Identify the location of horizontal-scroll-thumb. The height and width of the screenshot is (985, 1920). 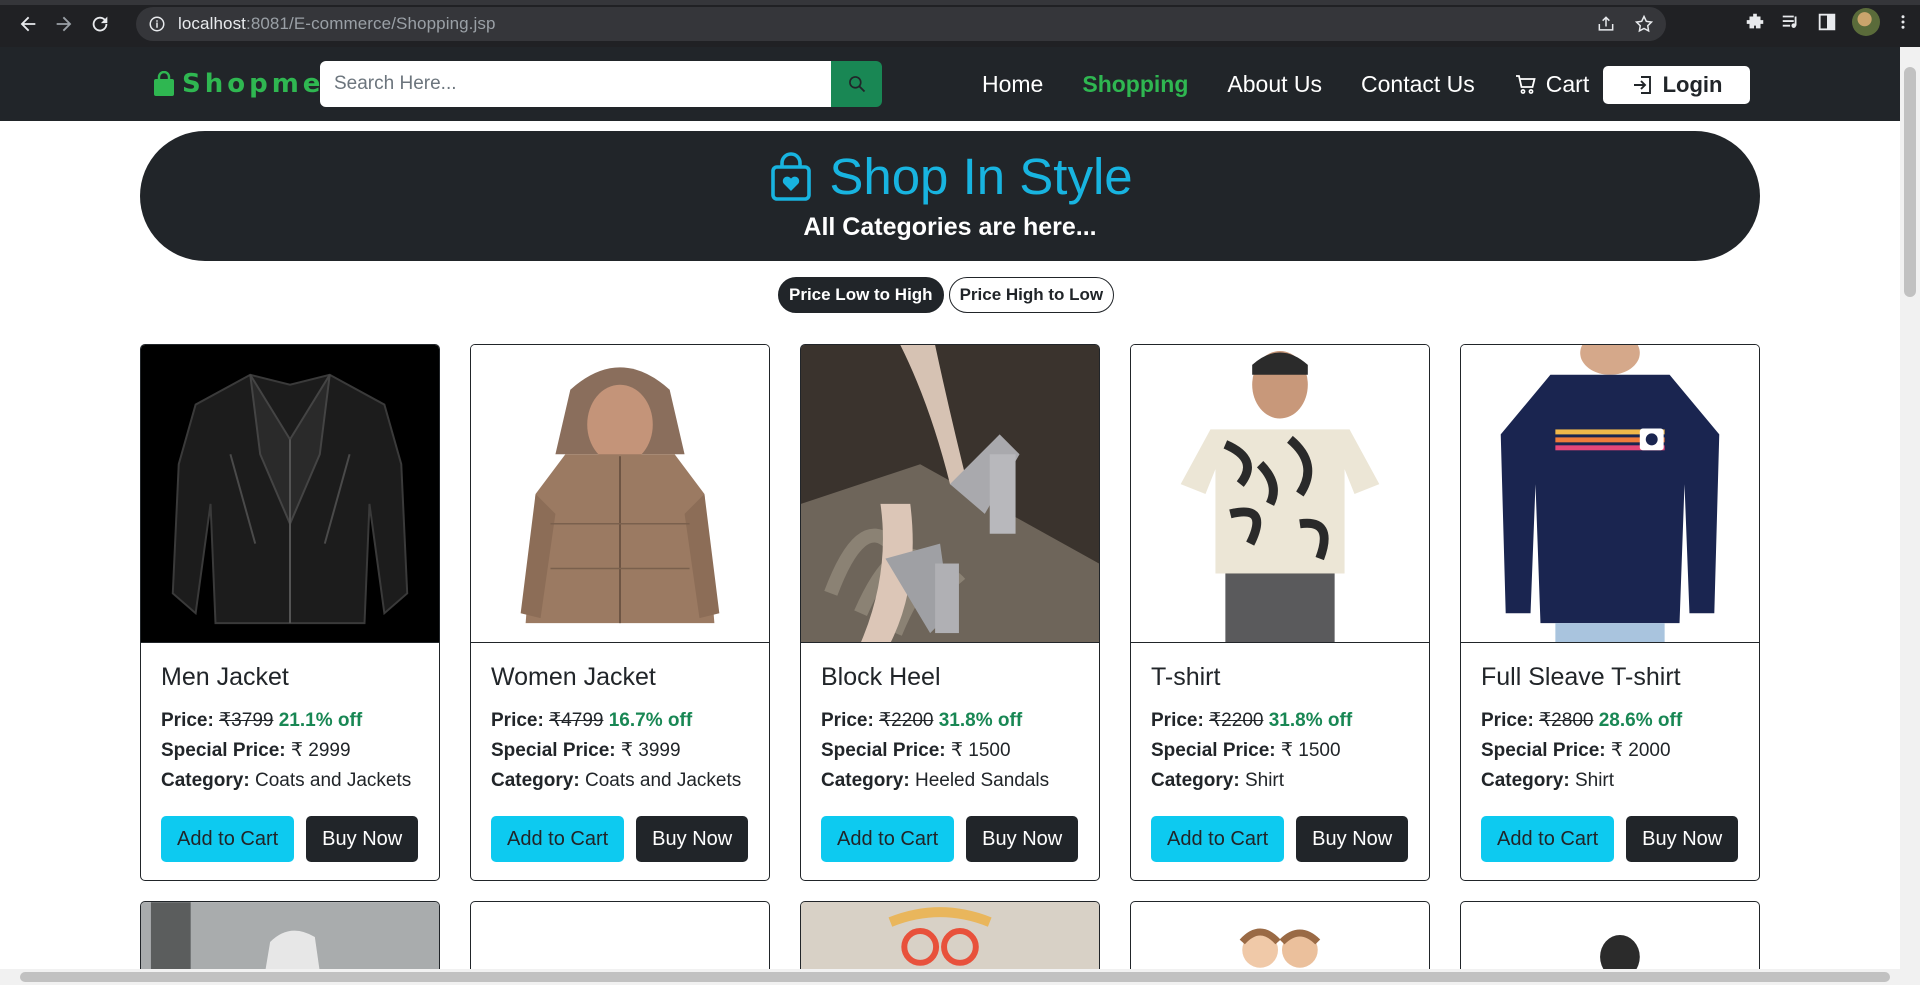
(955, 977).